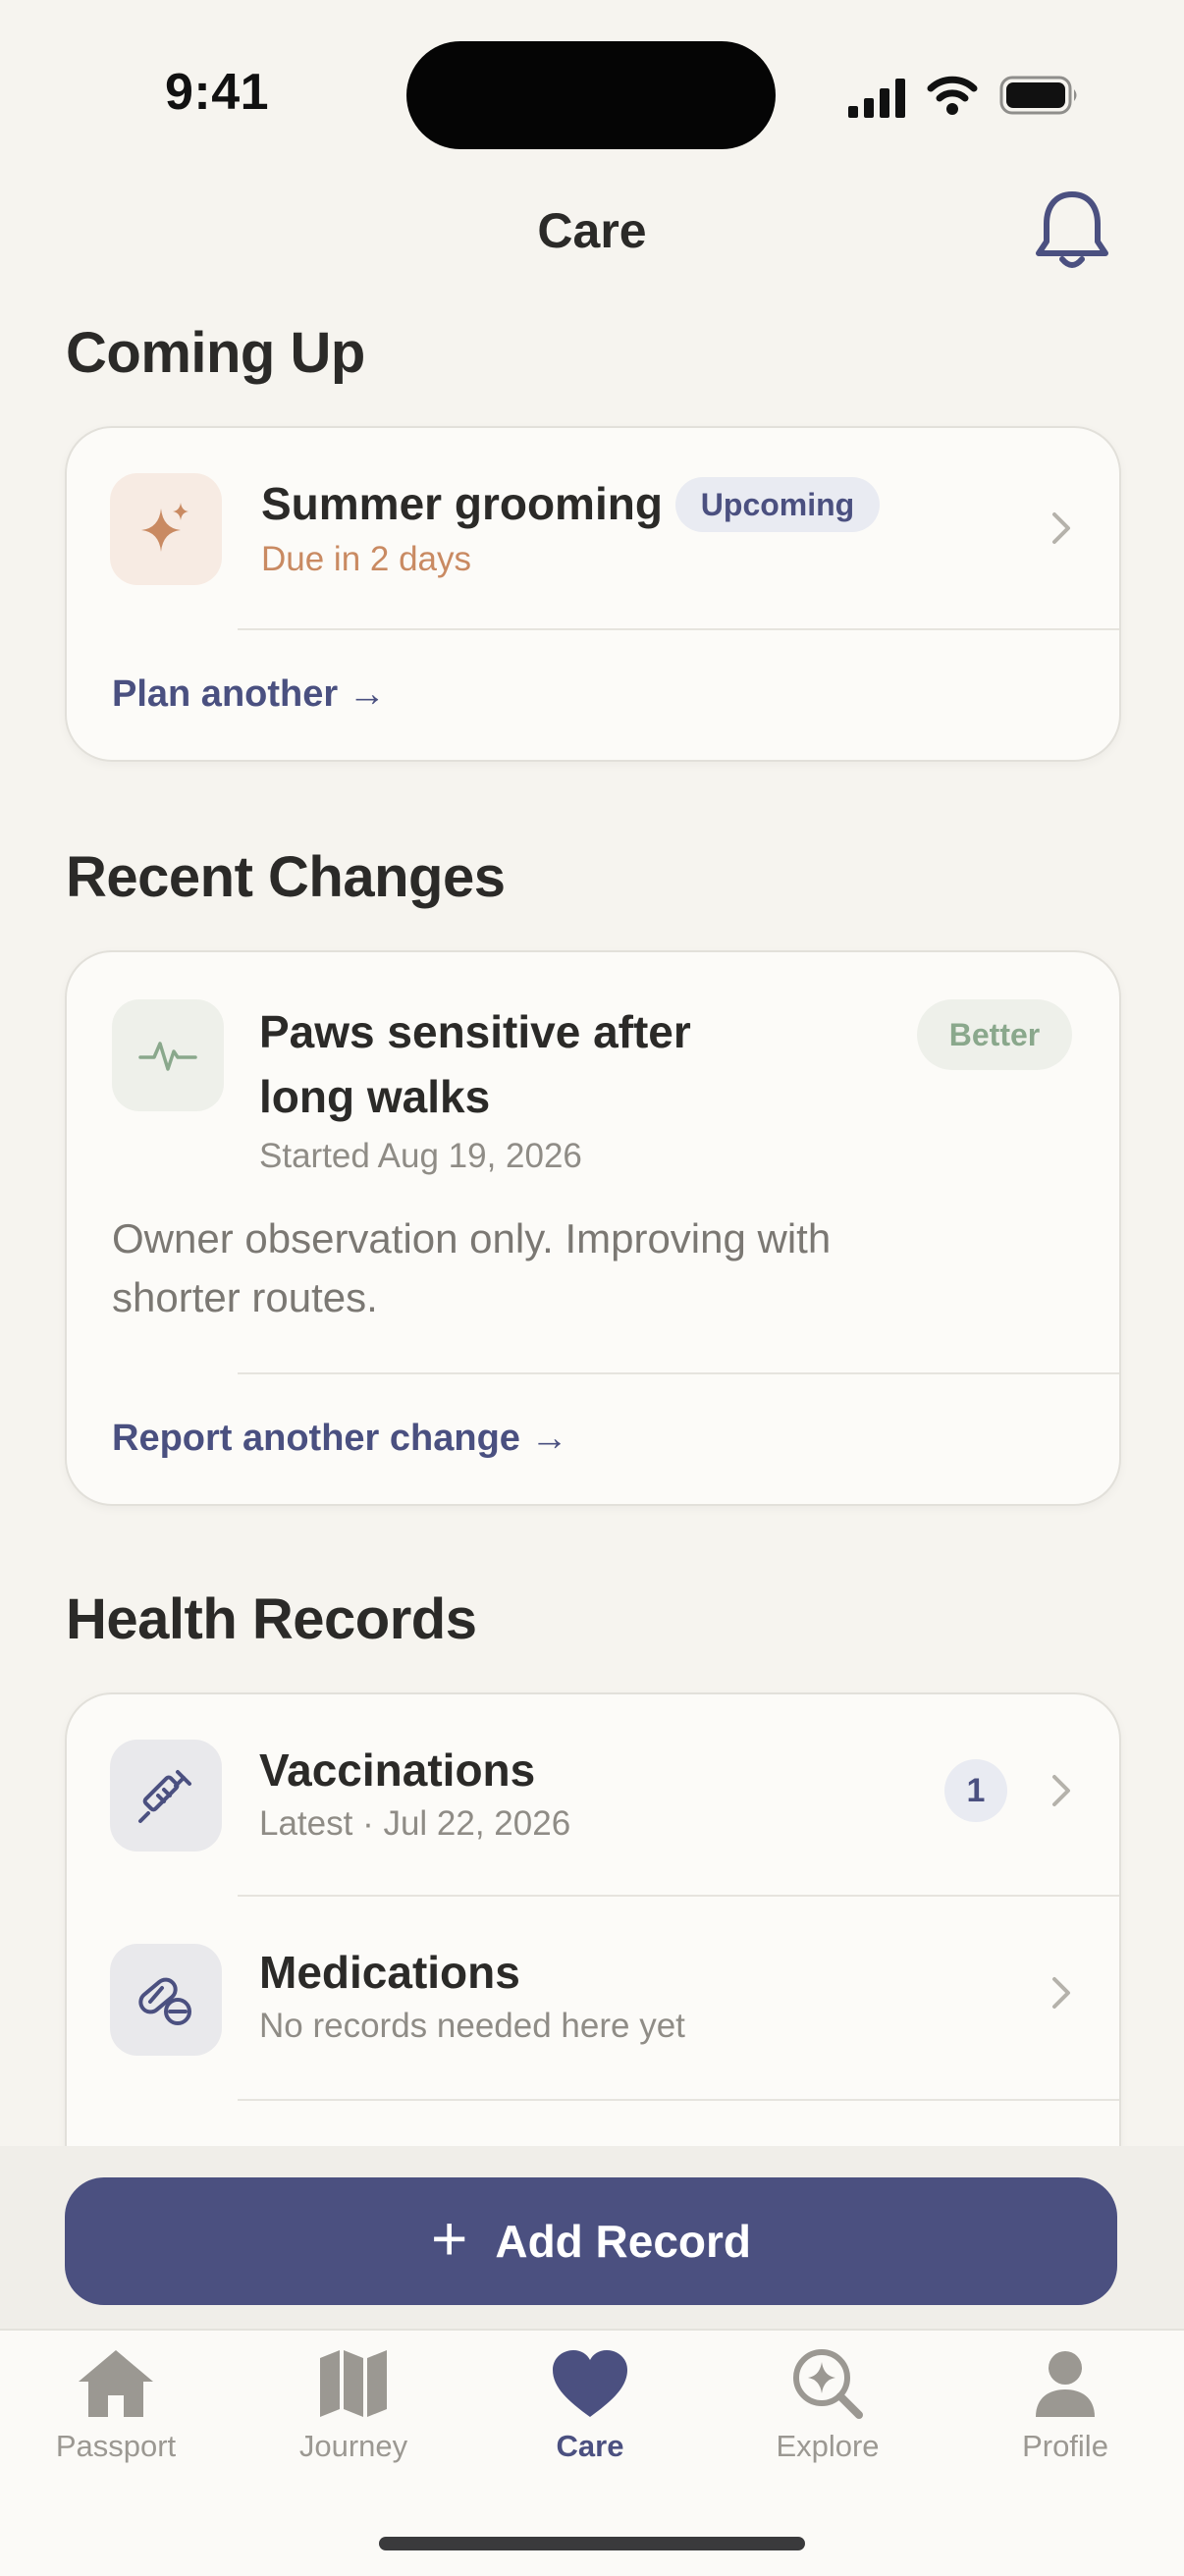  I want to click on map-icon, so click(353, 2383).